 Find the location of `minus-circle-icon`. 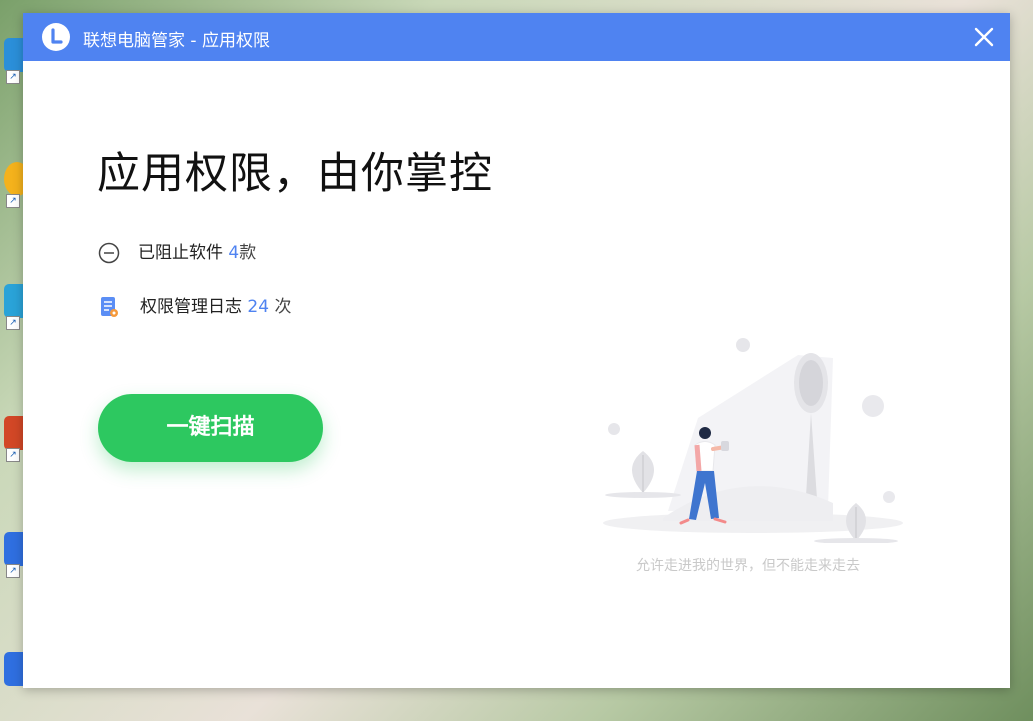

minus-circle-icon is located at coordinates (109, 253).